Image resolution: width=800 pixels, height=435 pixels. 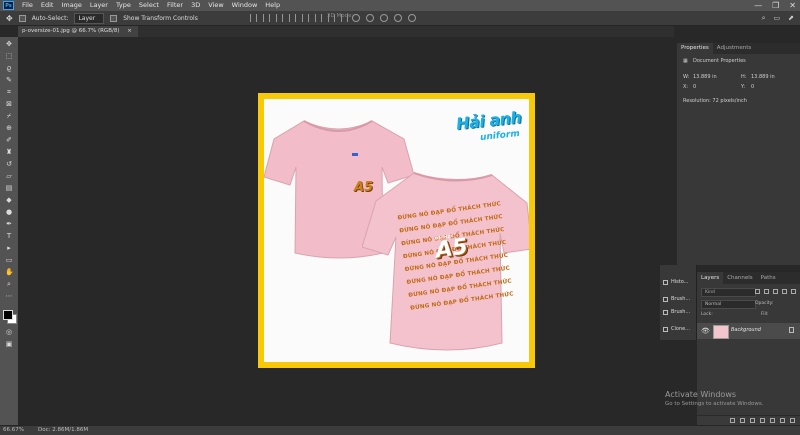 What do you see at coordinates (9, 56) in the screenshot?
I see `marquee-tool-icon: ⬚` at bounding box center [9, 56].